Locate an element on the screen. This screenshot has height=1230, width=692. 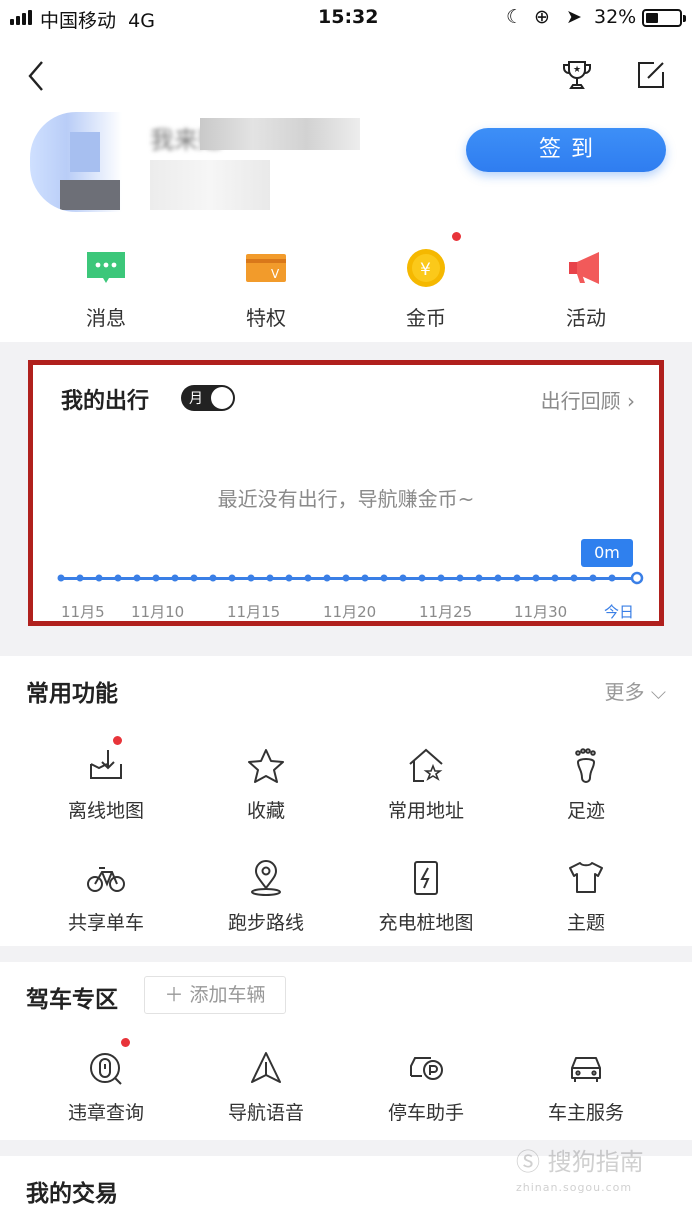
rotation-lock-icon: ⊕ is located at coordinates (542, 17).